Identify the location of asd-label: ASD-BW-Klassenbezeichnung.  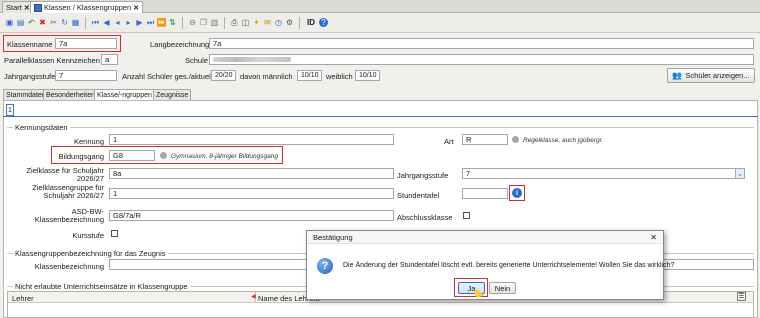
(69, 215).